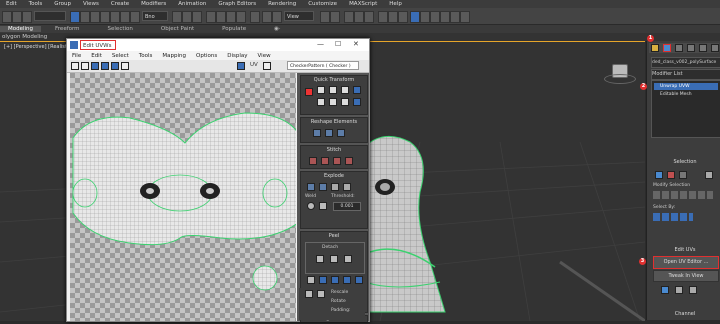 The image size is (720, 324). Describe the element at coordinates (85, 66) in the screenshot. I see `uv-rotate-icon` at that location.